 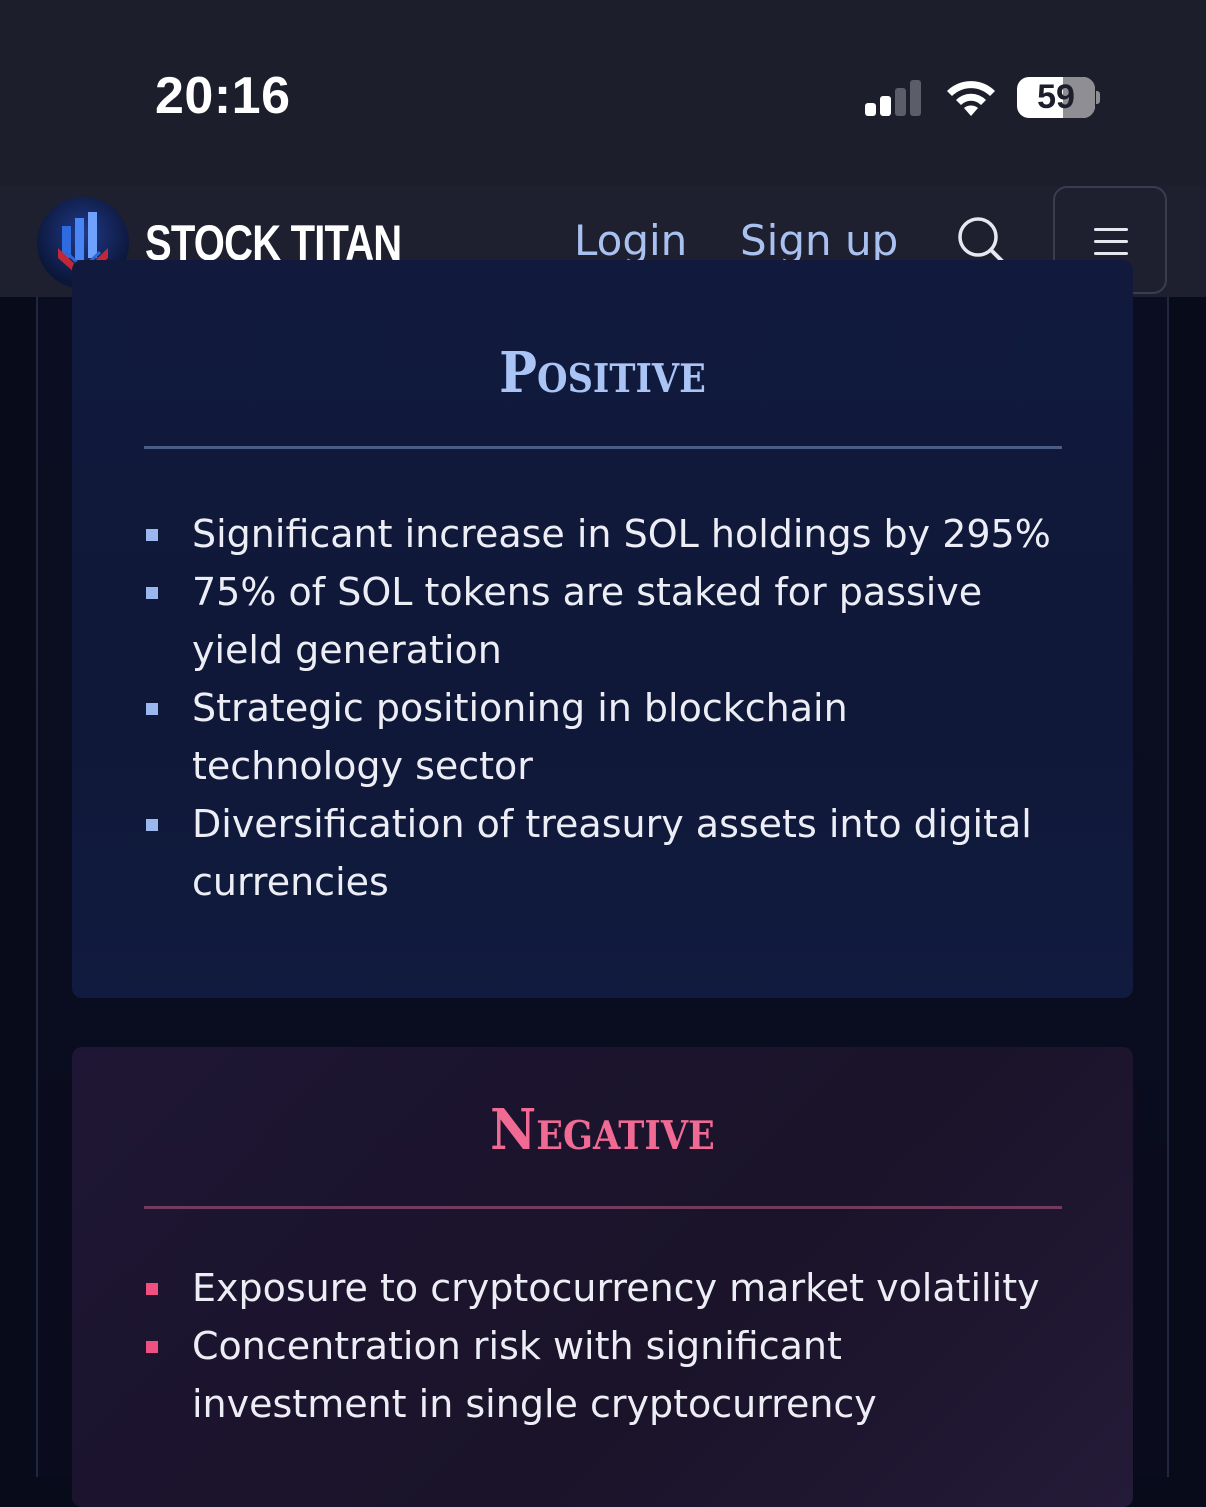 I want to click on battery-icon: 59, so click(x=1056, y=97).